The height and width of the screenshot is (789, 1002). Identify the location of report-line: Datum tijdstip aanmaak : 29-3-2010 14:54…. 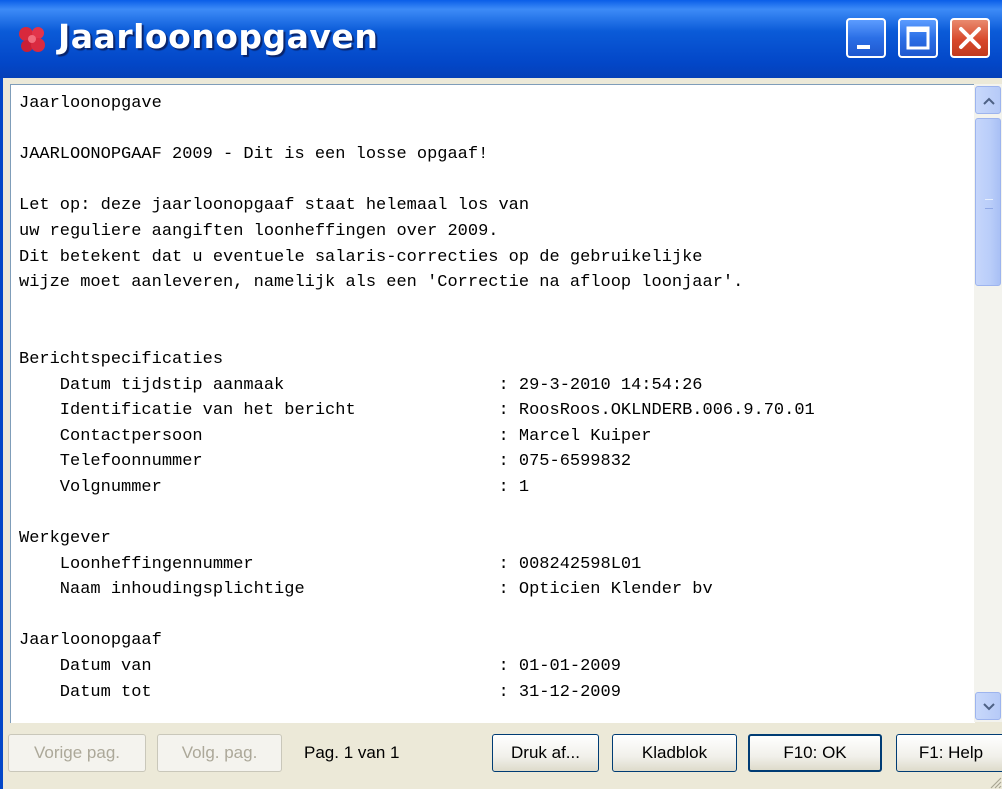
(361, 385).